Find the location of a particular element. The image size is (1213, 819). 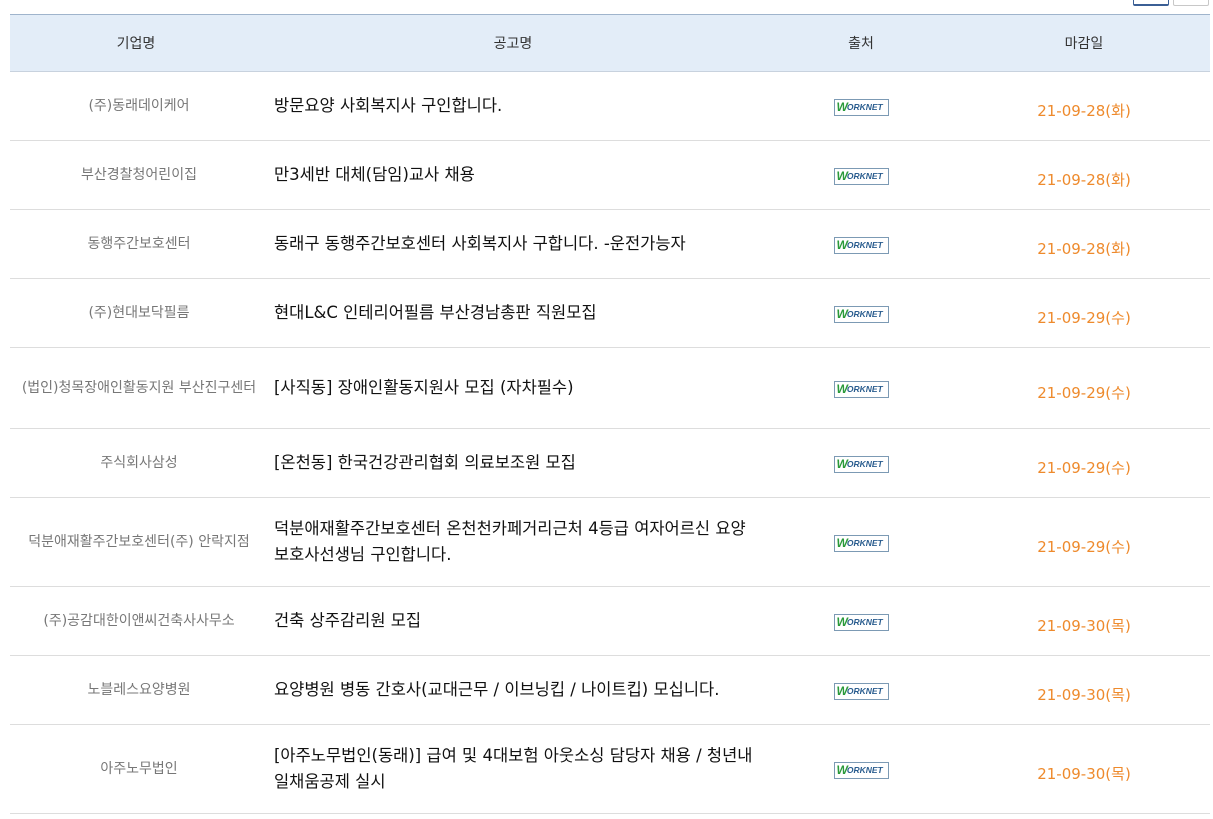

company-name: (주)현대보닥필름 is located at coordinates (136, 313).